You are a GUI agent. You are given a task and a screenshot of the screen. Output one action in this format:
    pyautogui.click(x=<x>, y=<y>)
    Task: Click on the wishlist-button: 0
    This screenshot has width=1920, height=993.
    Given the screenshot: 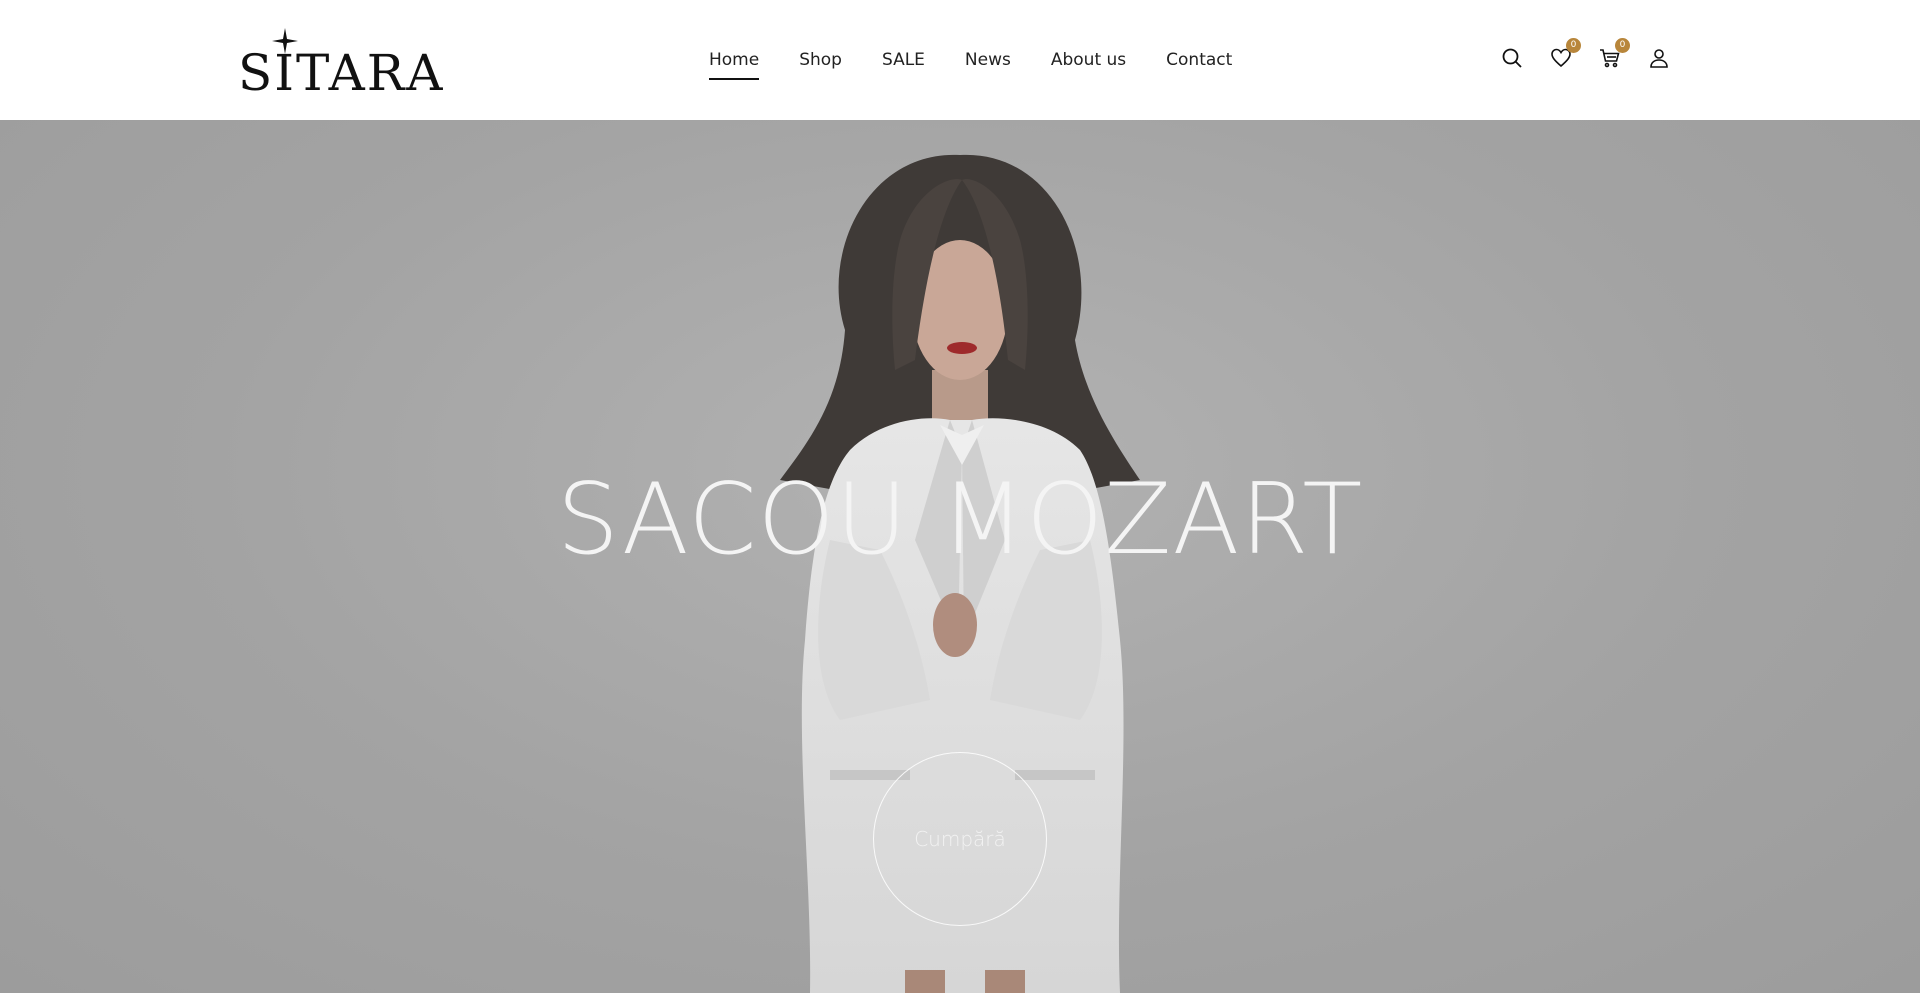 What is the action you would take?
    pyautogui.click(x=1565, y=54)
    